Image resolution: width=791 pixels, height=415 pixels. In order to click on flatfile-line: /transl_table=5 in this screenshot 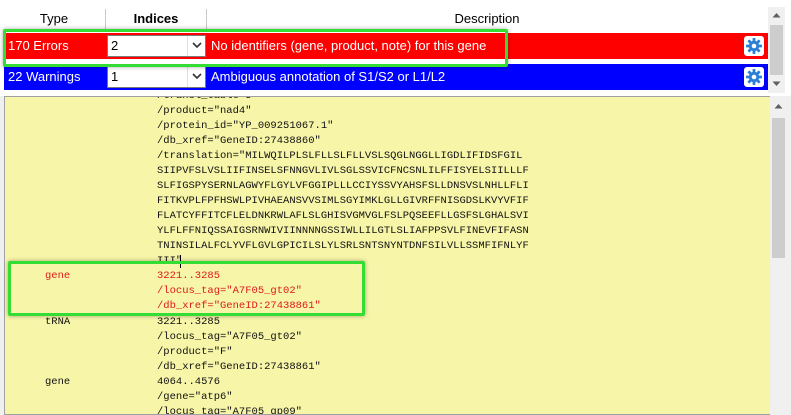, I will do `click(204, 99)`.